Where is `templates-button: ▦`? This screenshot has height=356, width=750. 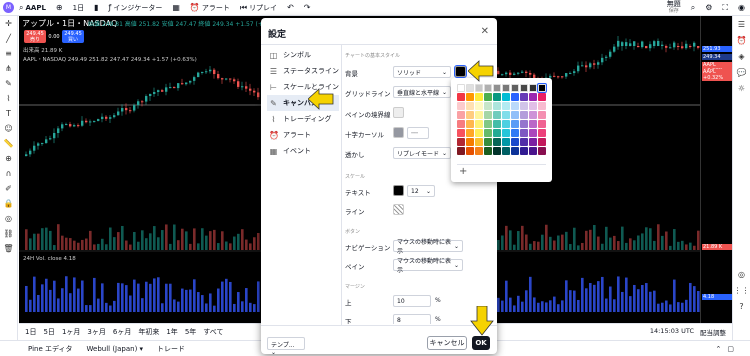
templates-button: ▦ is located at coordinates (176, 7).